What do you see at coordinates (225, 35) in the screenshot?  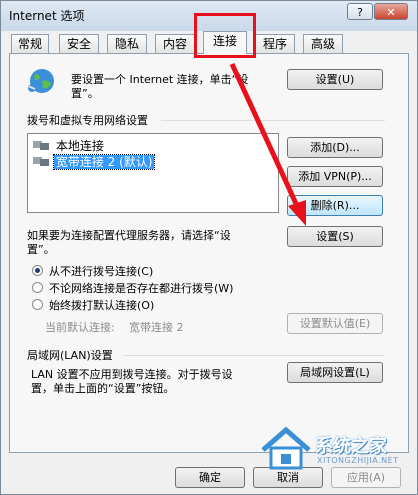 I see `highlight-box` at bounding box center [225, 35].